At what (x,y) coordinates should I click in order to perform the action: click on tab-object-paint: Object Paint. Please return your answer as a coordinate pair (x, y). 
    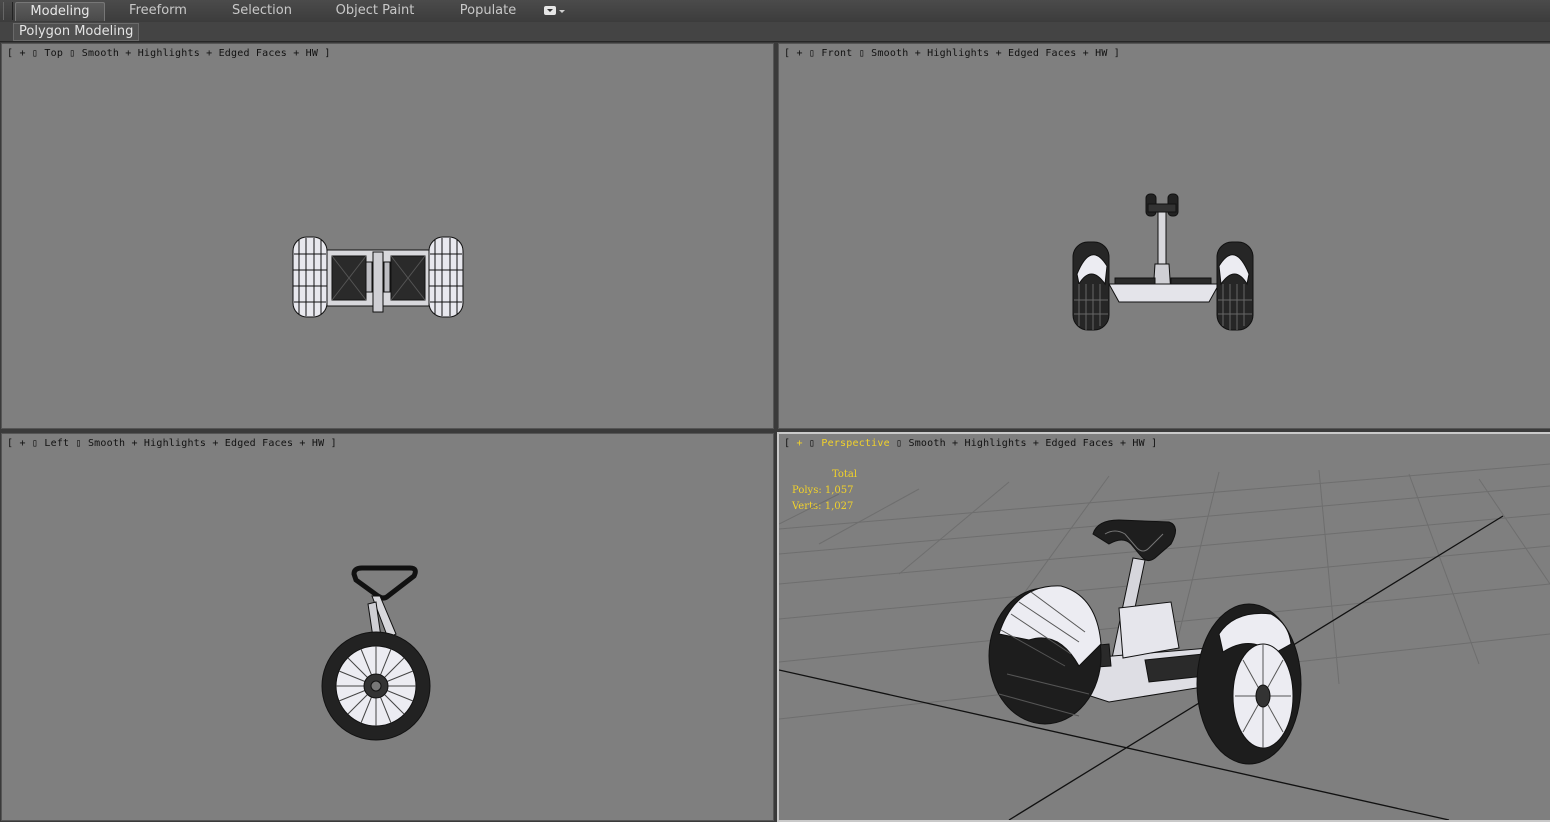
    Looking at the image, I should click on (375, 11).